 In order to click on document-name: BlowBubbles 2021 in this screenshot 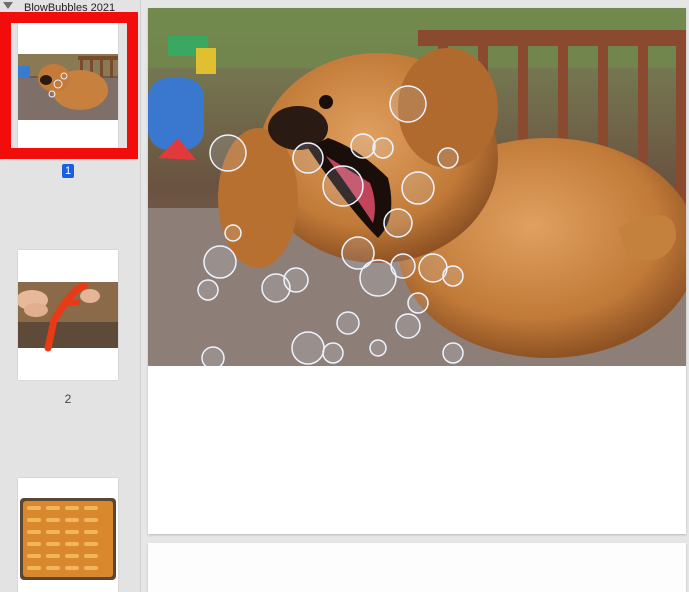, I will do `click(70, 8)`.